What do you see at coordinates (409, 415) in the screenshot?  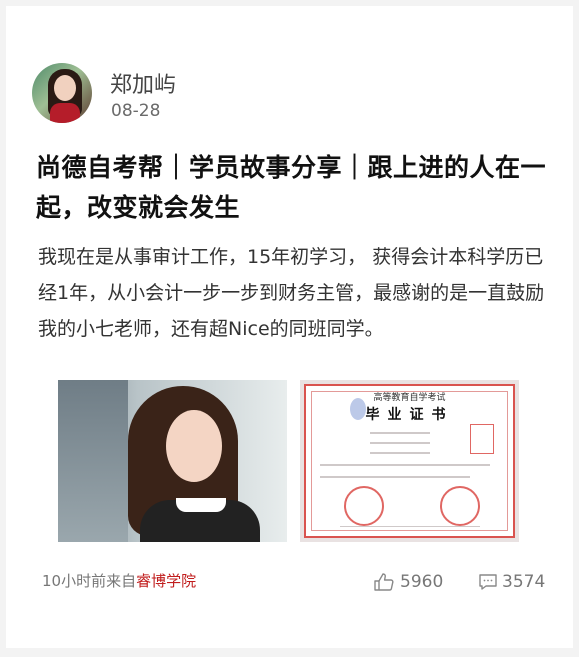 I see `certificate-title: 毕业证书` at bounding box center [409, 415].